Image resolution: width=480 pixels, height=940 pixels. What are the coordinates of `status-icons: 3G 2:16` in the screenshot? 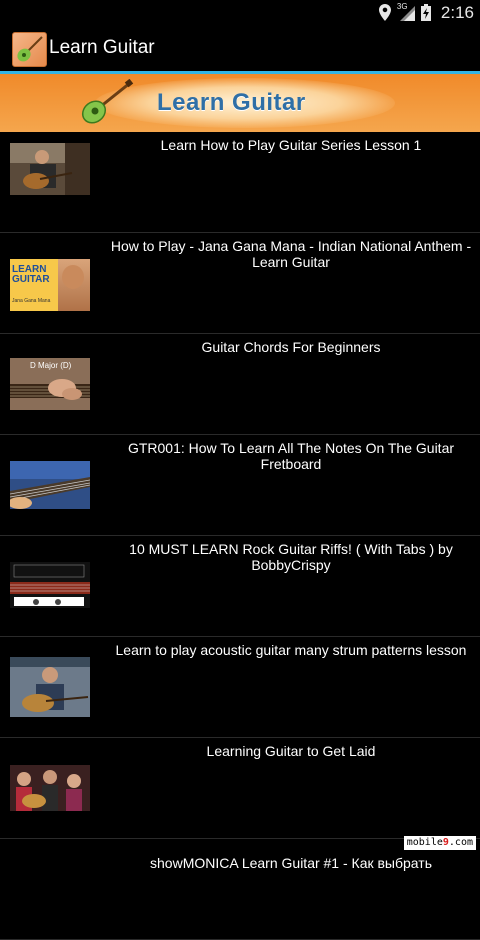 It's located at (426, 12).